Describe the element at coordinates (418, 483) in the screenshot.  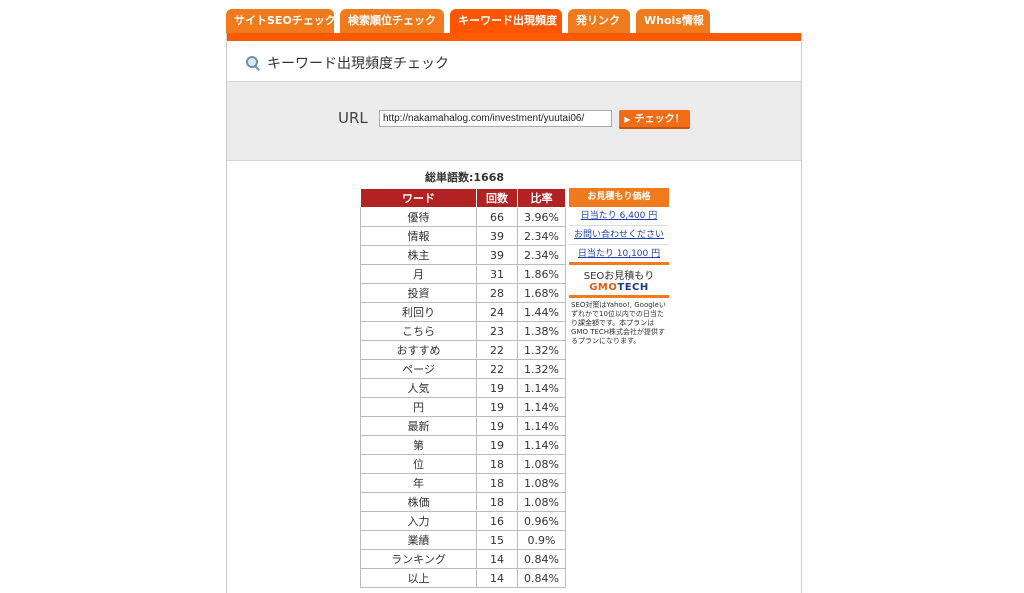
I see `cell-word: 年` at that location.